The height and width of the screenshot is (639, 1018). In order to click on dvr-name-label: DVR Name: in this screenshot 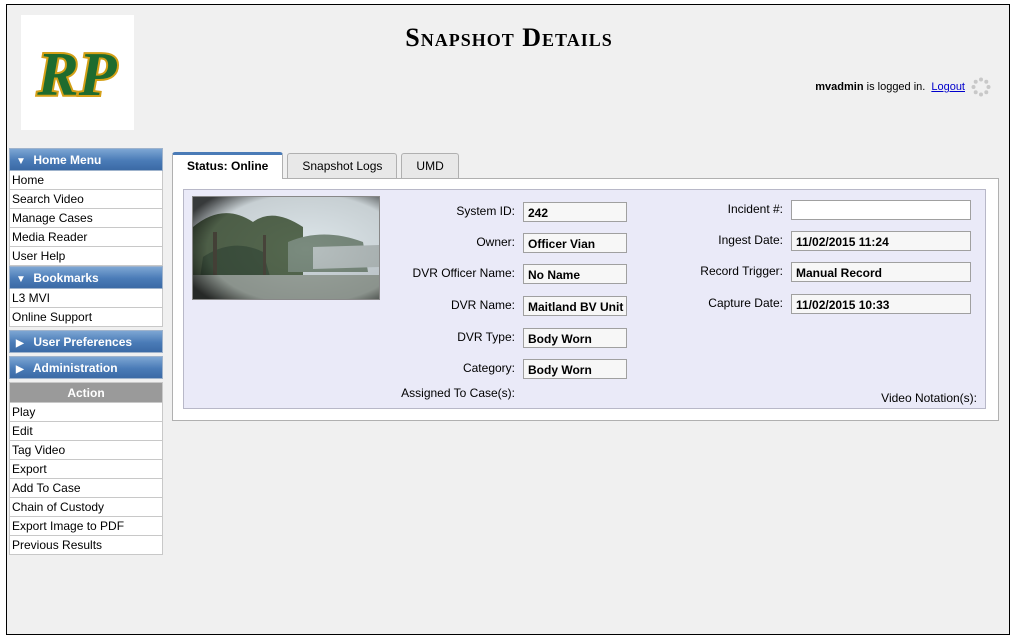, I will do `click(482, 305)`.